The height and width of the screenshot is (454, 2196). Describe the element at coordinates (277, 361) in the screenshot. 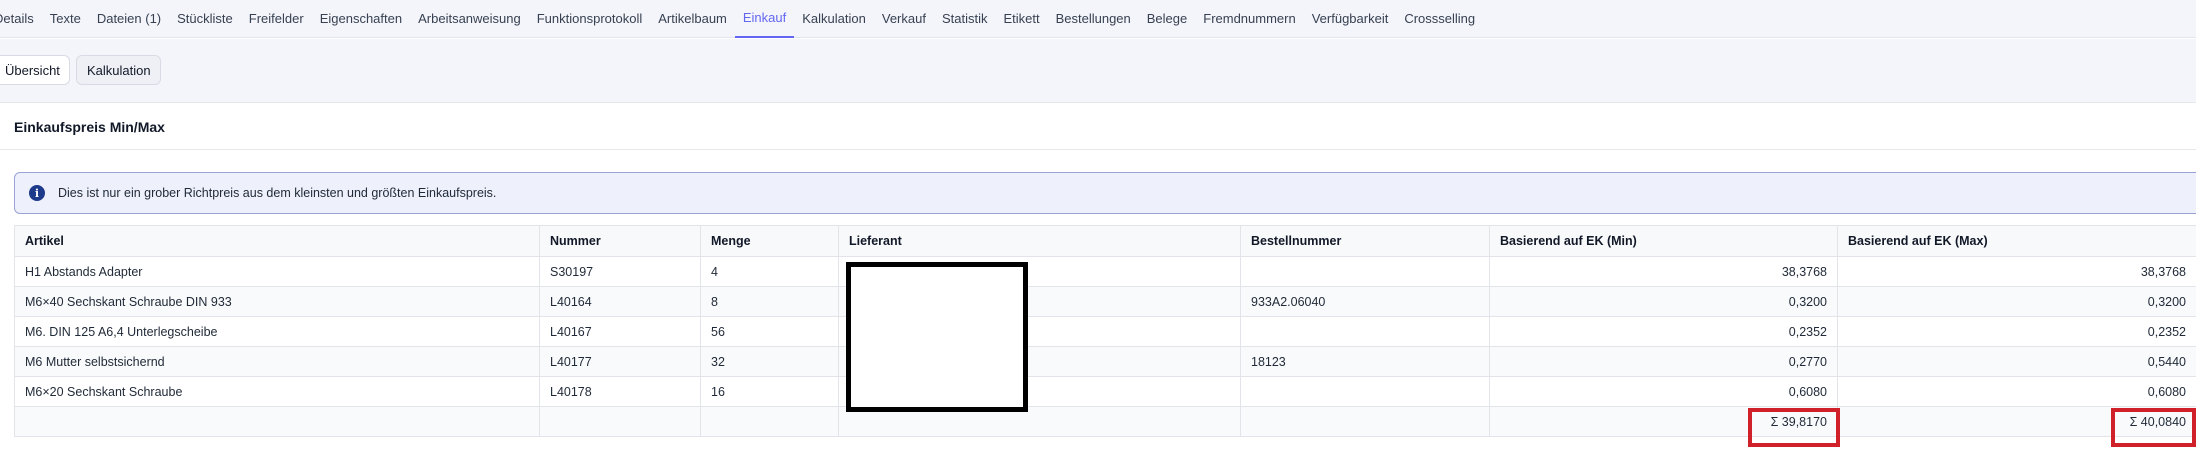

I see `cell-artikel: M6 Mutter selbstsichernd` at that location.